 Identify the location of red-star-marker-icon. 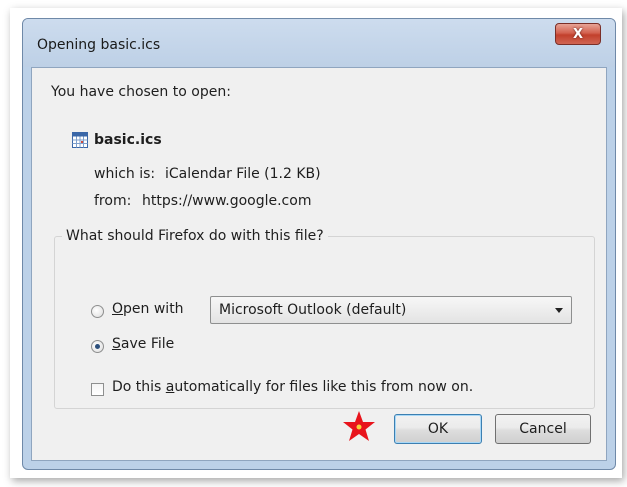
(359, 426).